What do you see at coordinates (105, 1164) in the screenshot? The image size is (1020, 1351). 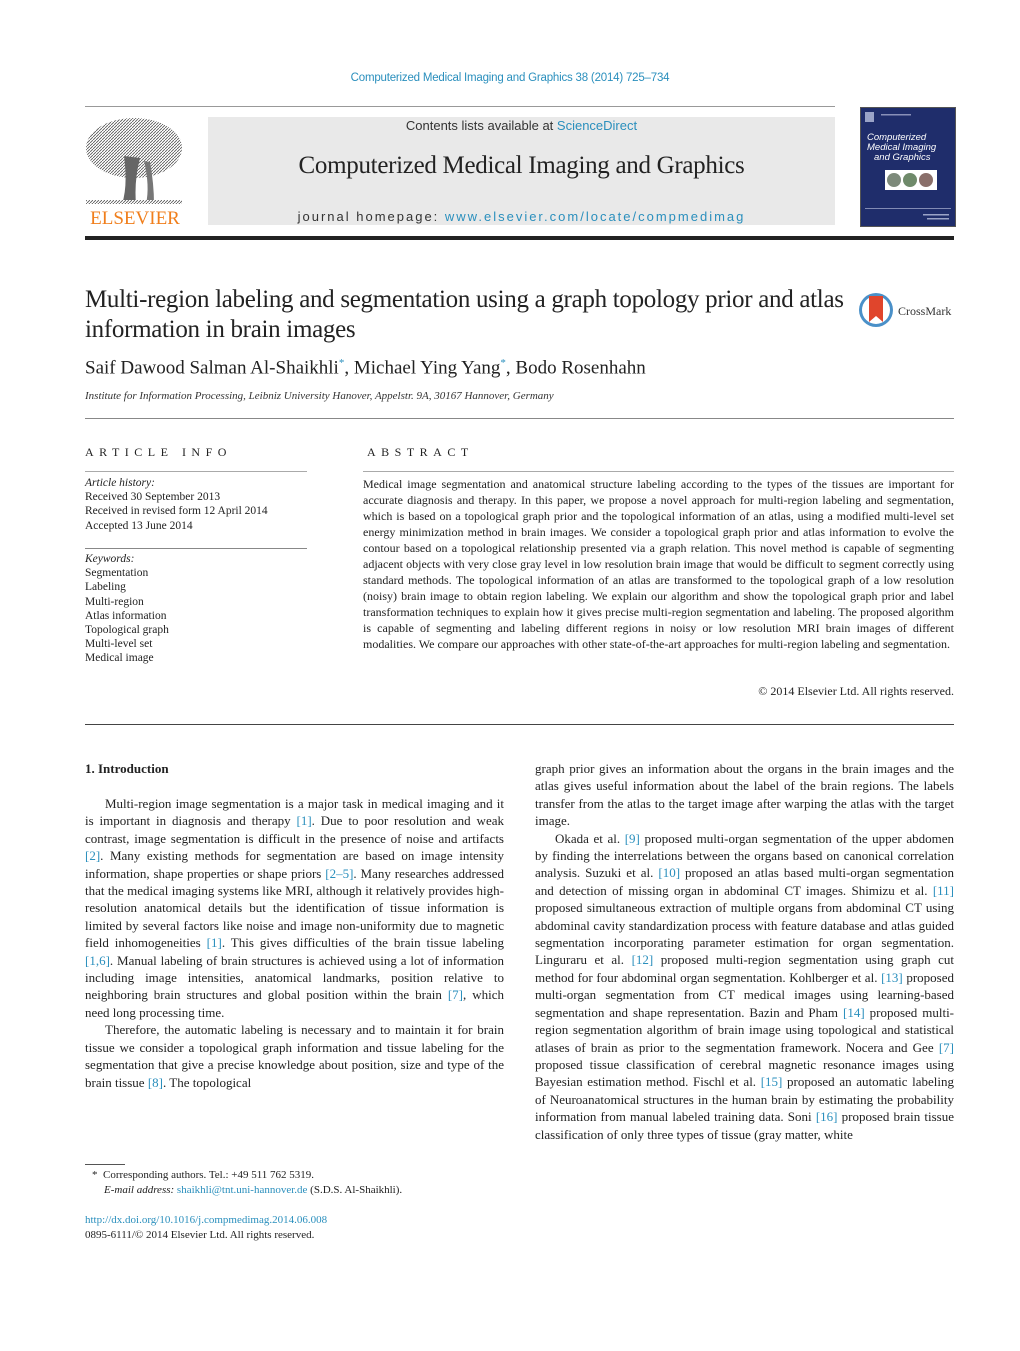 I see `footnote-rule` at bounding box center [105, 1164].